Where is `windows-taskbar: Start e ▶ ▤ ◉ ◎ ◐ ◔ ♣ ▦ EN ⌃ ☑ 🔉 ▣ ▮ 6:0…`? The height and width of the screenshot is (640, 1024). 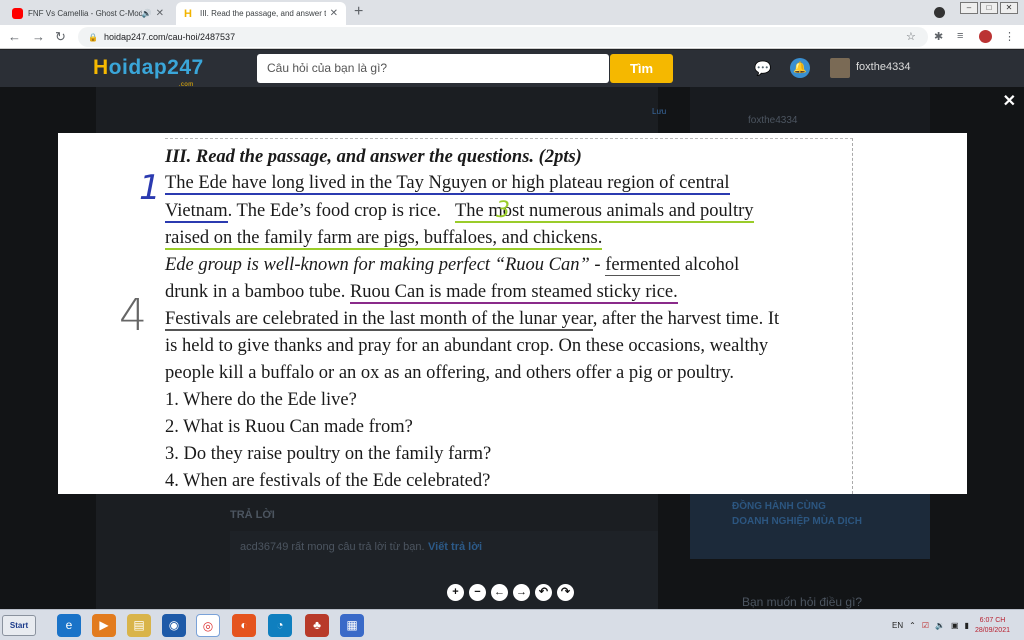
windows-taskbar: Start e ▶ ▤ ◉ ◎ ◐ ◔ ♣ ▦ EN ⌃ ☑ 🔉 ▣ ▮ 6:0… is located at coordinates (512, 624).